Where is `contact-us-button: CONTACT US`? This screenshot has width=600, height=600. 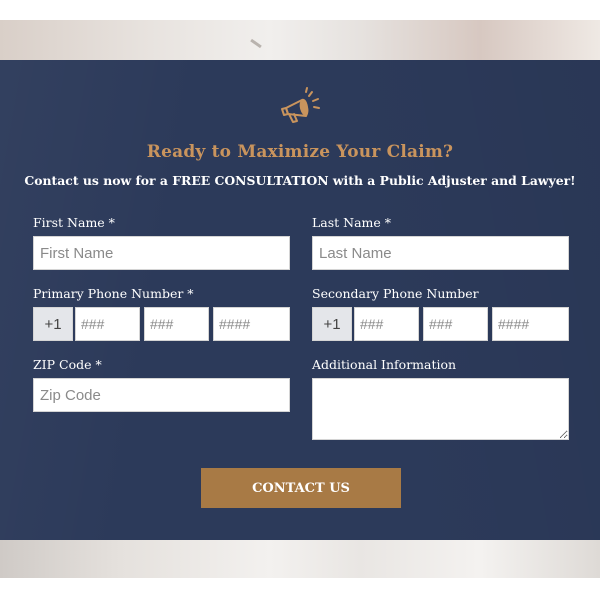
contact-us-button: CONTACT US is located at coordinates (301, 488).